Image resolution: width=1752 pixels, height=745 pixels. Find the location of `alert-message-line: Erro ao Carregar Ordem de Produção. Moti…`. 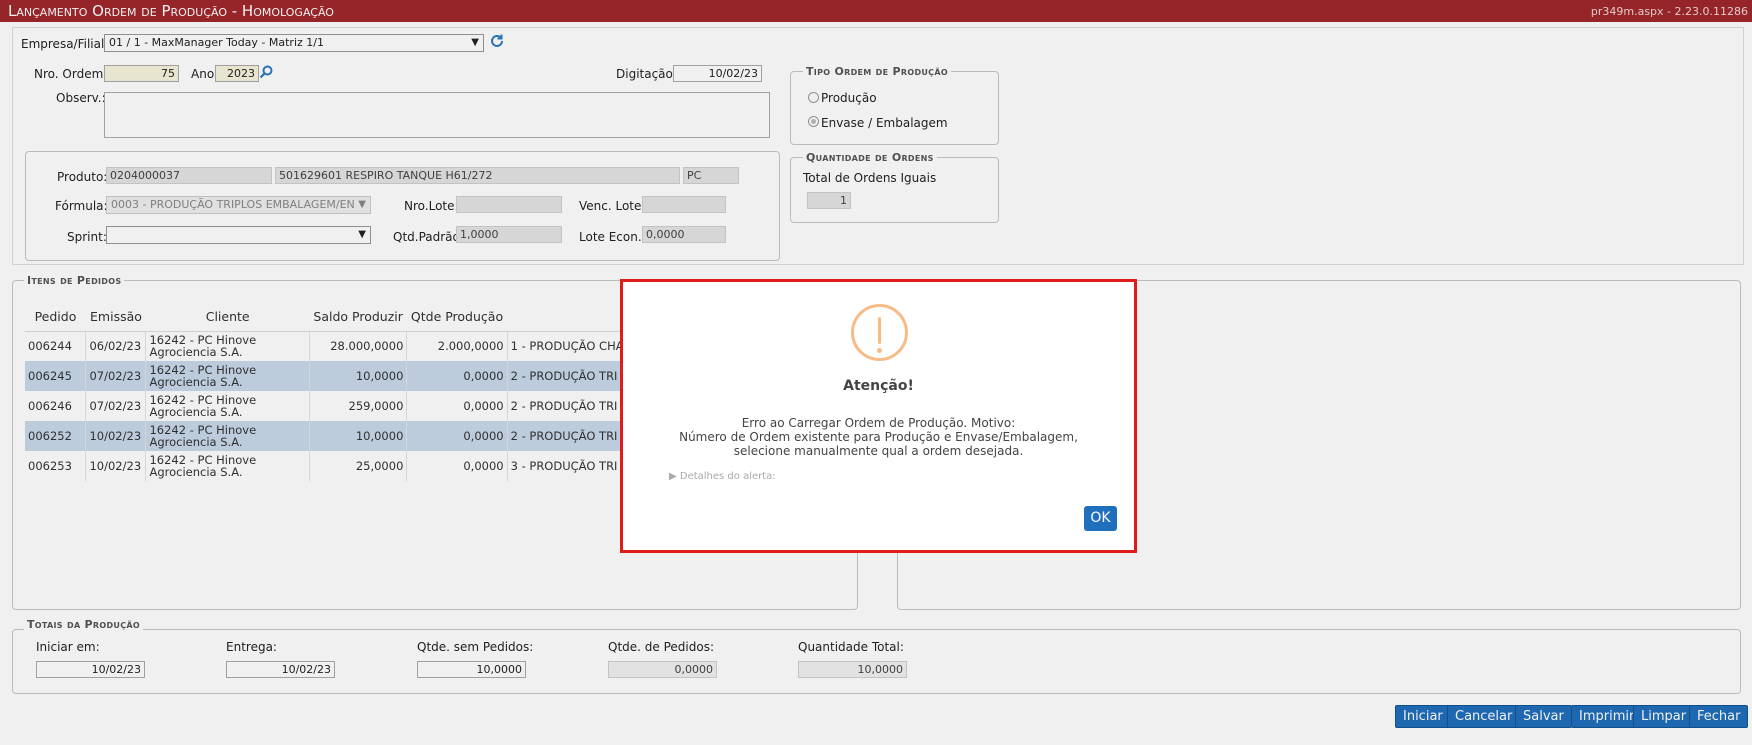

alert-message-line: Erro ao Carregar Ordem de Produção. Moti… is located at coordinates (878, 423).